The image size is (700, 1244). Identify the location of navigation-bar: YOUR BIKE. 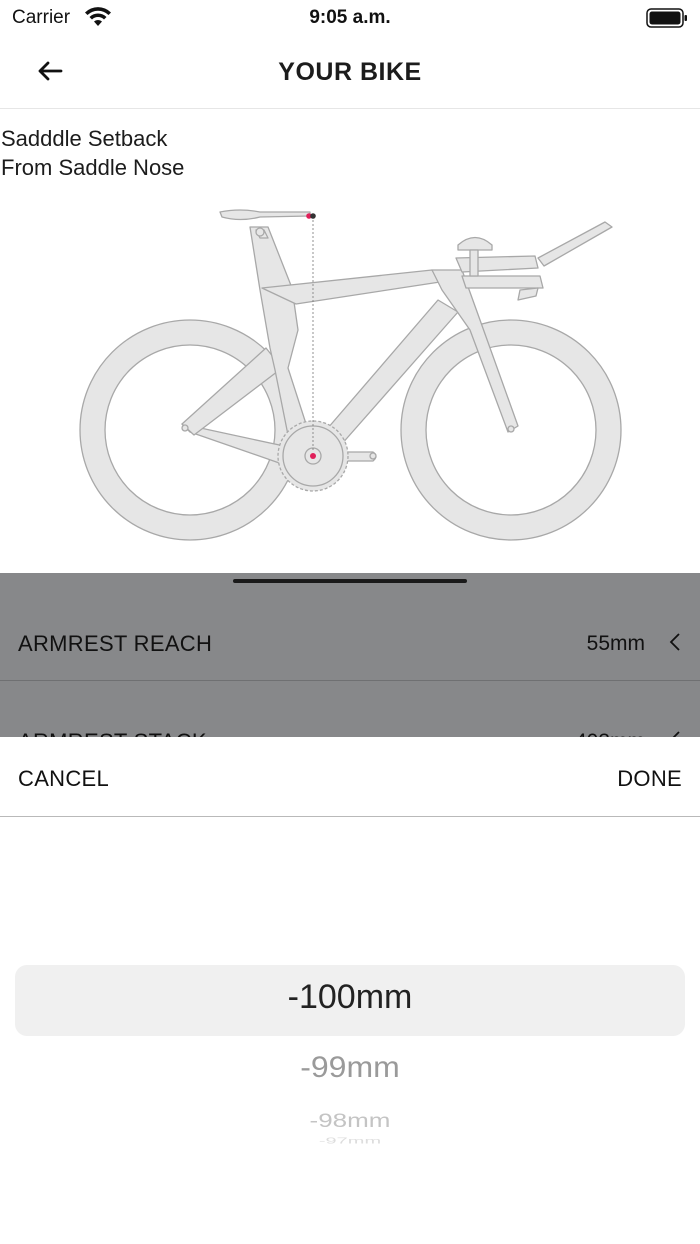
(350, 73).